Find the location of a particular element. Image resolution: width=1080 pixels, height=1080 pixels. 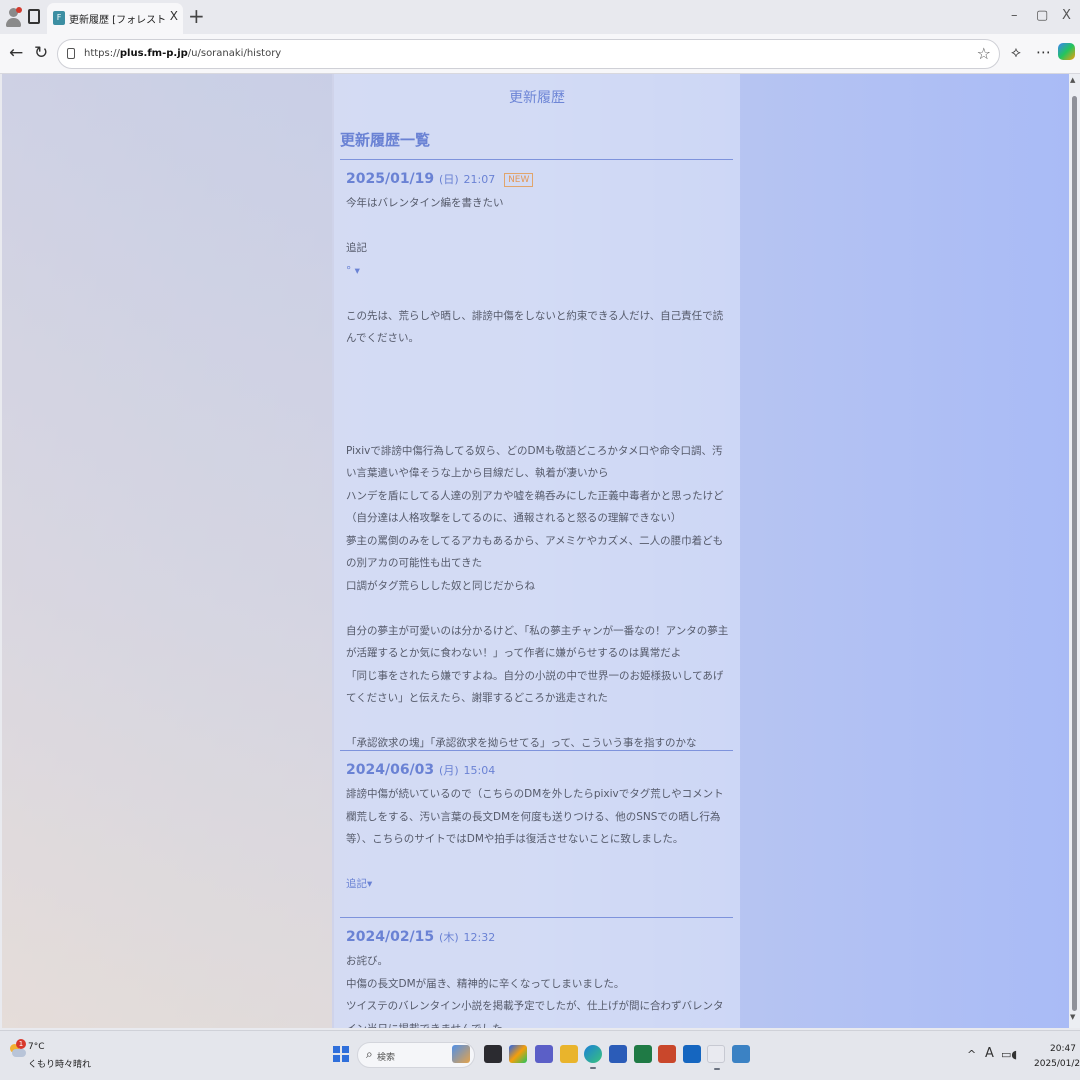

copilot-app-icon is located at coordinates (518, 1054).